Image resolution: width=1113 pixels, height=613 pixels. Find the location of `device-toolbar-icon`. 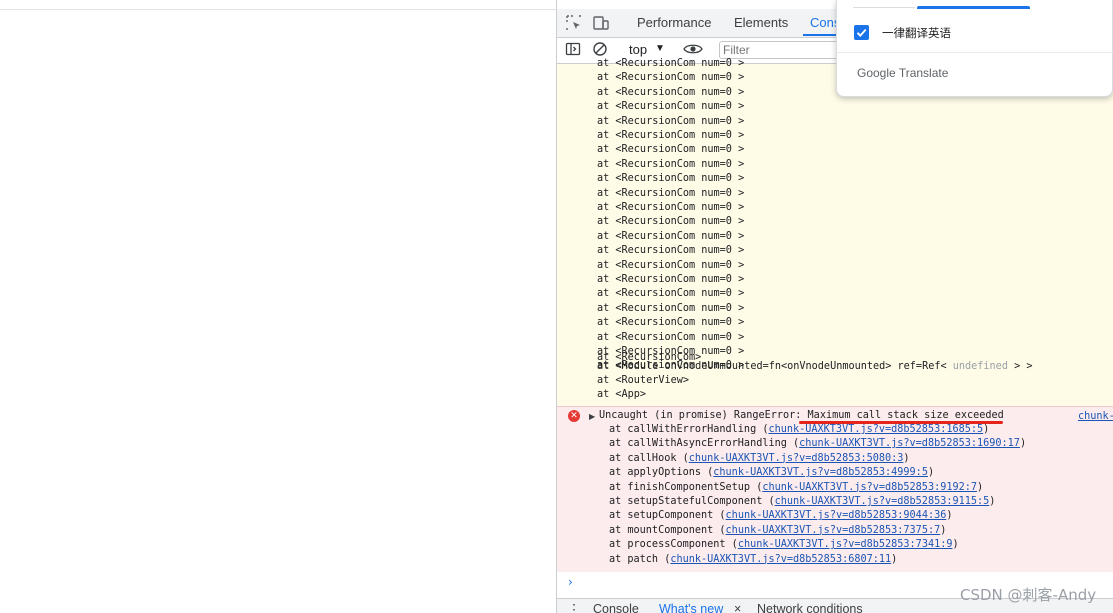

device-toolbar-icon is located at coordinates (601, 23).